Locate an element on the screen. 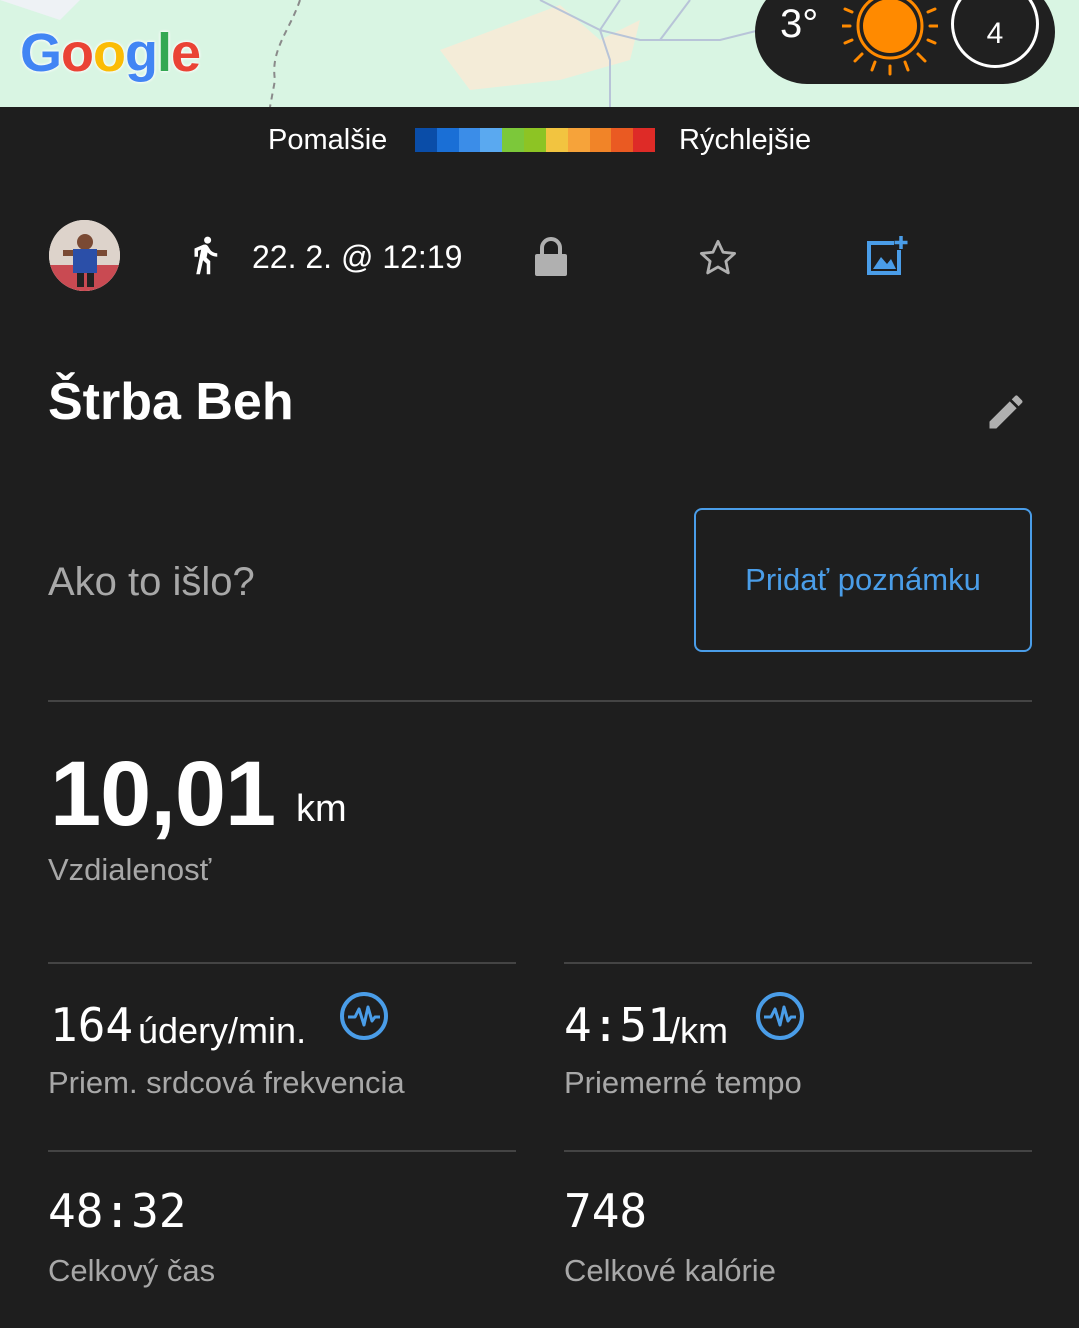 Image resolution: width=1079 pixels, height=1328 pixels. calories-label: Celkové kalórie is located at coordinates (670, 1270).